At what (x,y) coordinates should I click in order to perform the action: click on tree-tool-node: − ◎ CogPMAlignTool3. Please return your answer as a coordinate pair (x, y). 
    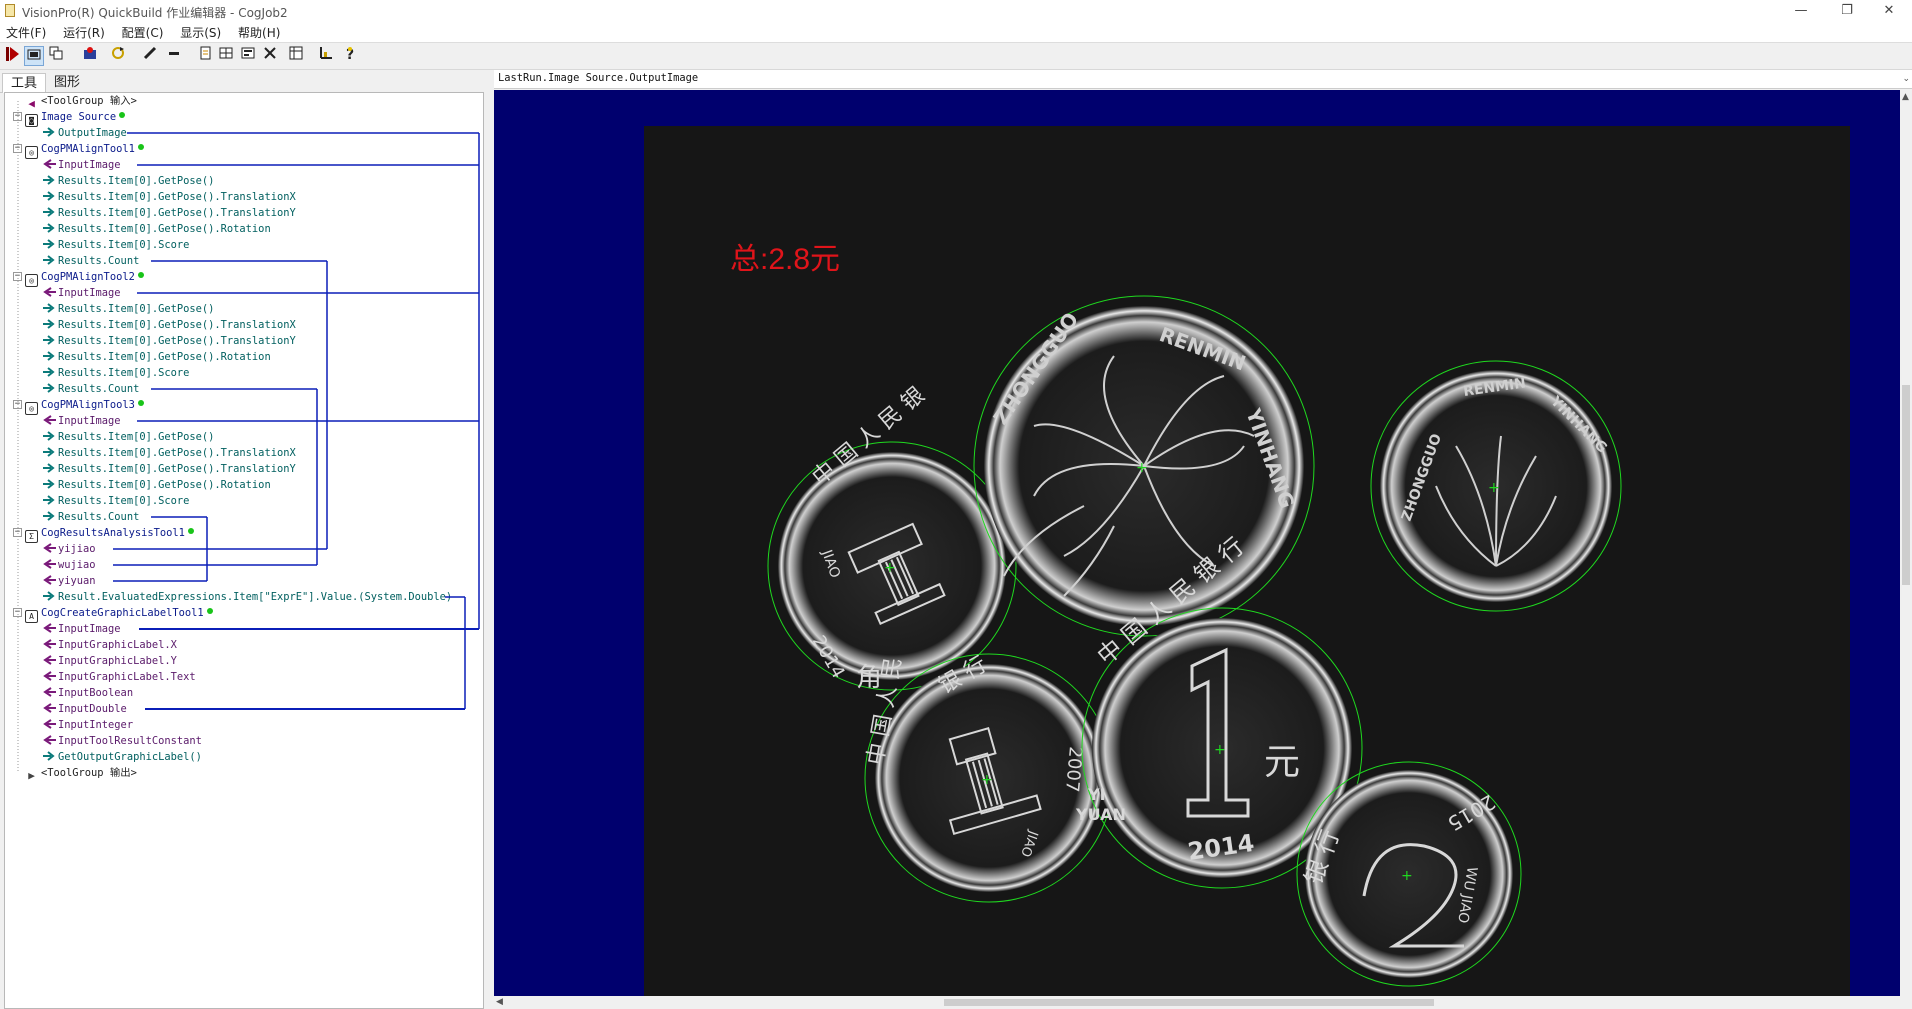
    Looking at the image, I should click on (78, 406).